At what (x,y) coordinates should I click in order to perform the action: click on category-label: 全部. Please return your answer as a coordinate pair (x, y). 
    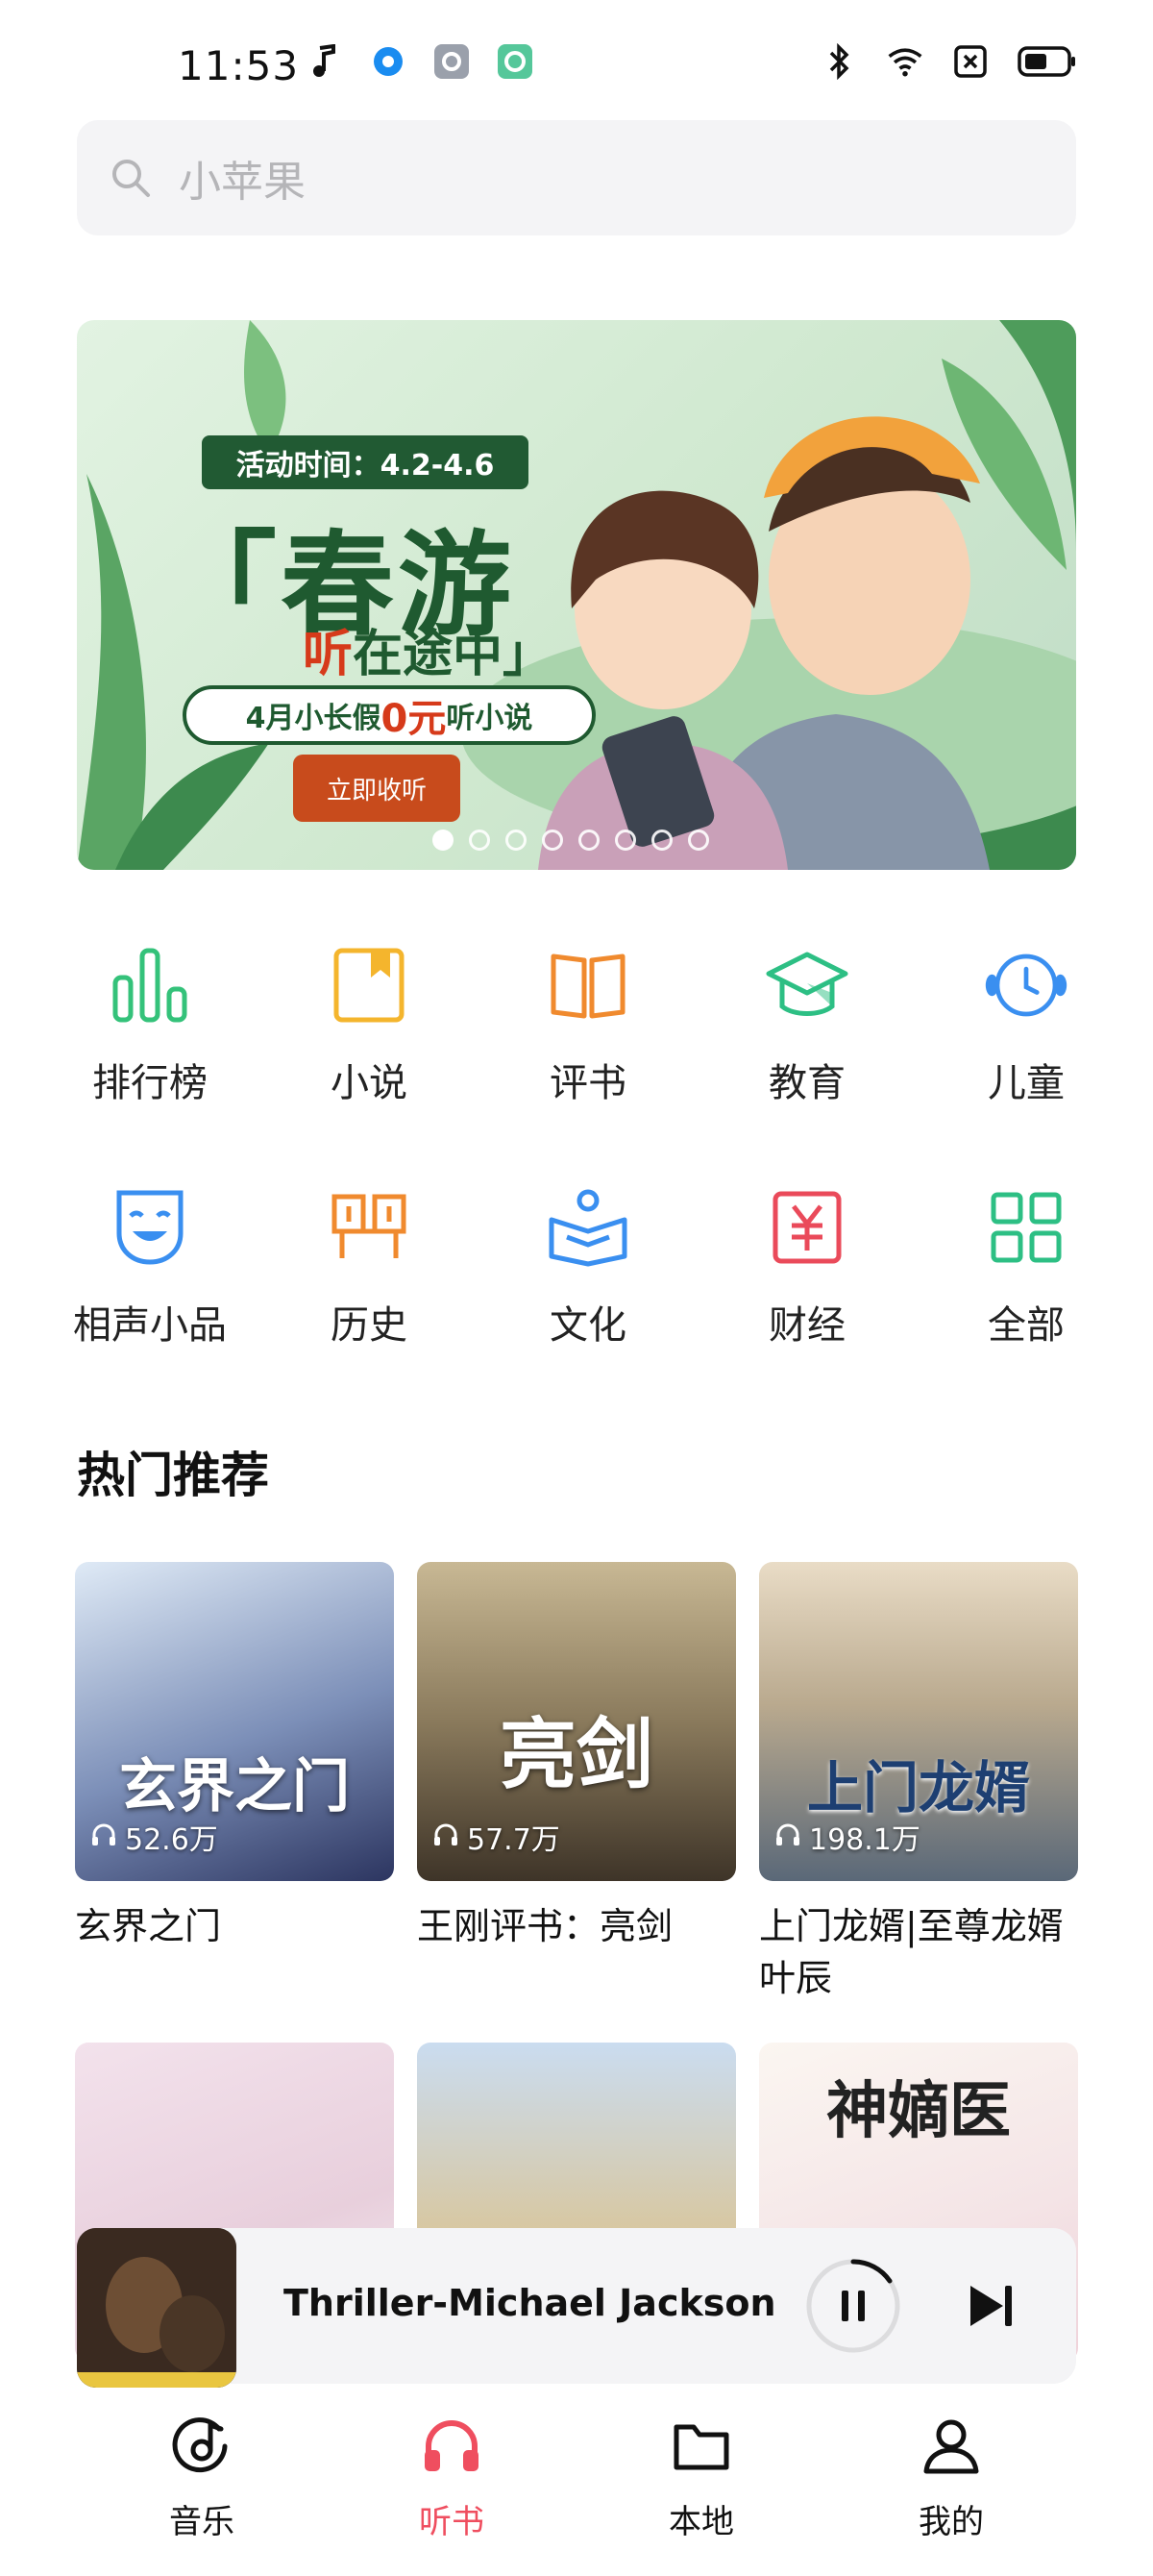
    Looking at the image, I should click on (1026, 1325).